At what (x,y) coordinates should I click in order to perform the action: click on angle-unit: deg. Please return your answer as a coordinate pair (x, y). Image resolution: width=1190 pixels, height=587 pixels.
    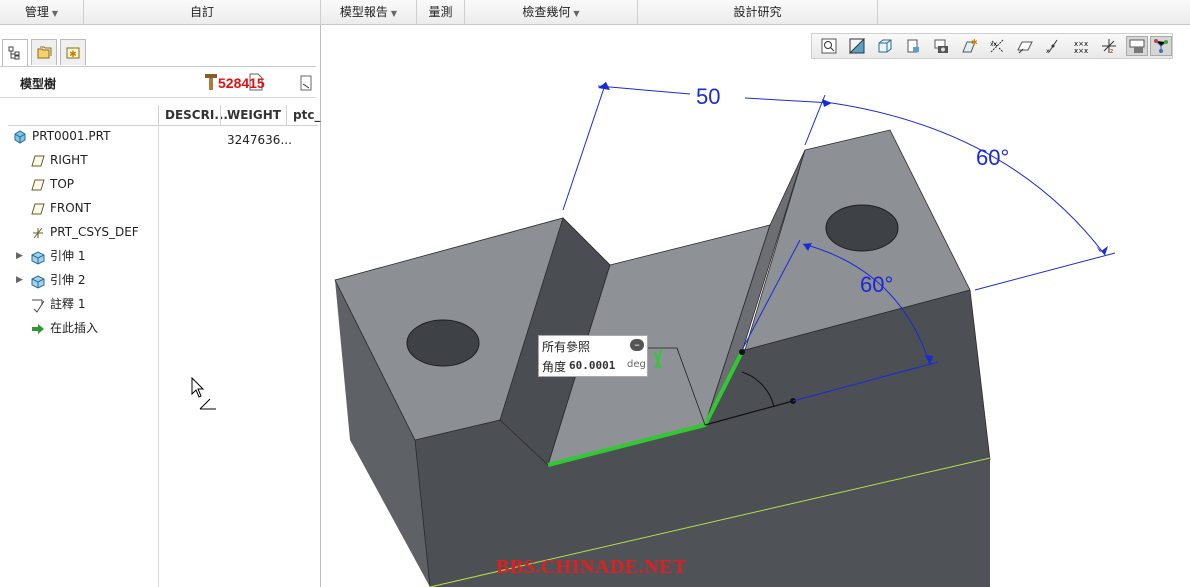
    Looking at the image, I should click on (636, 364).